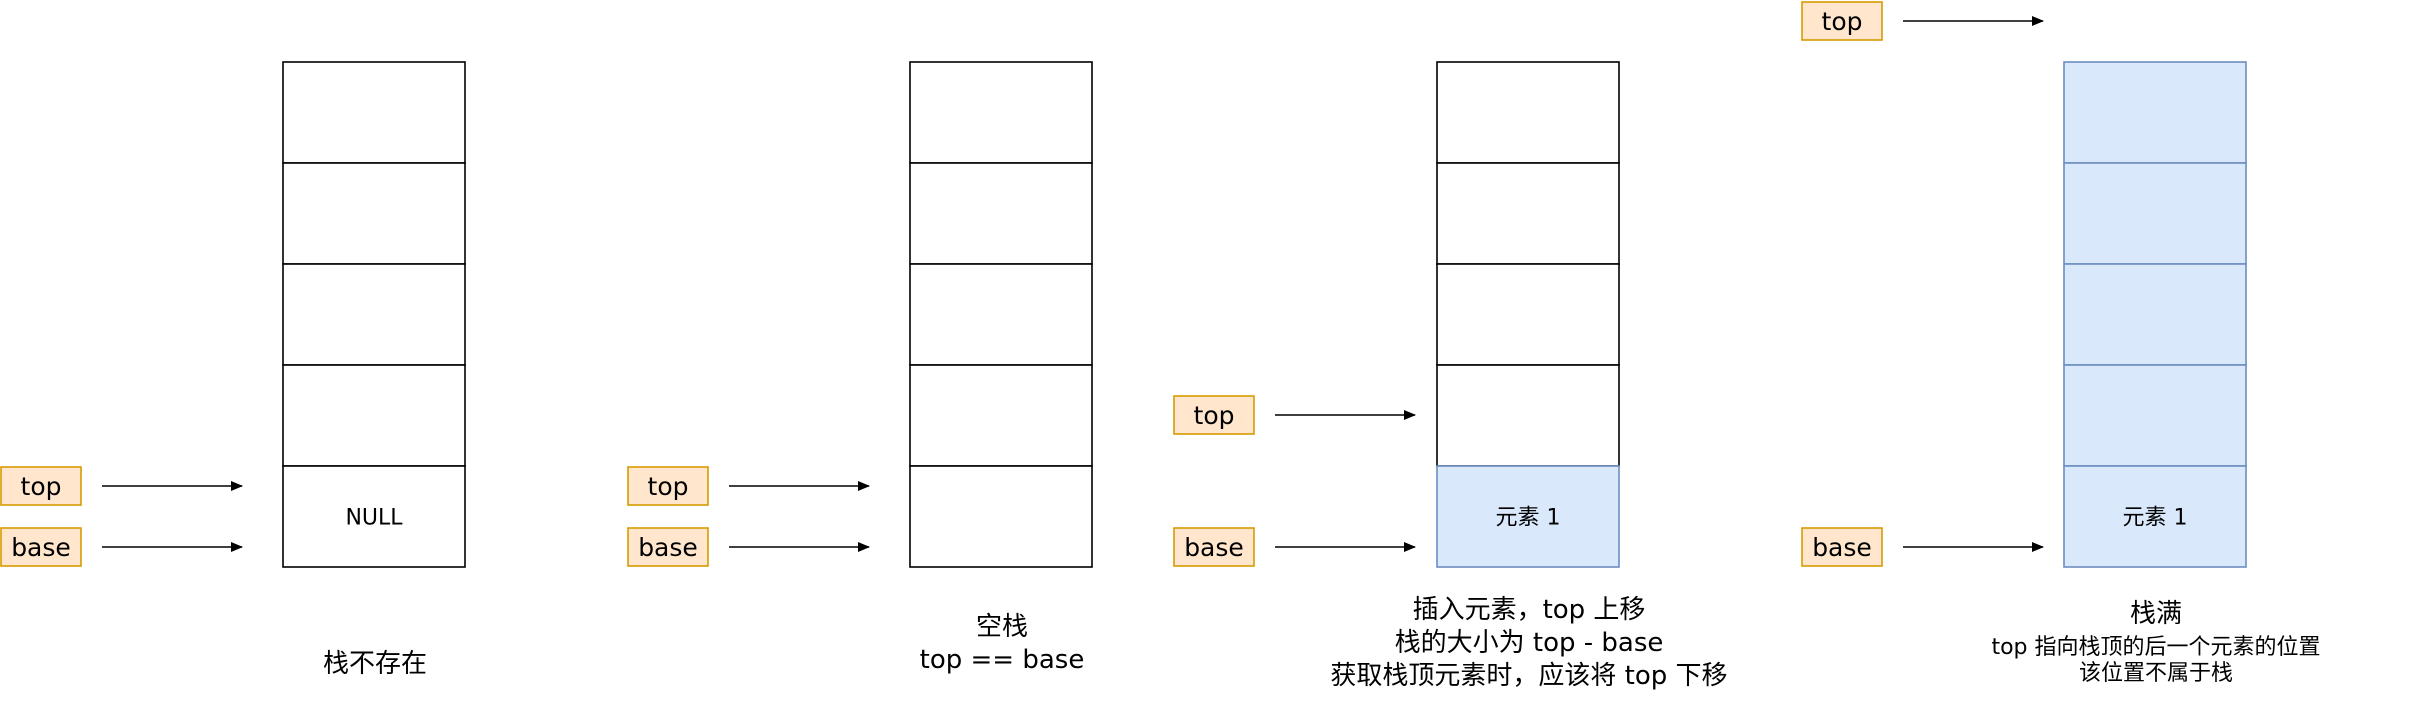 Image resolution: width=2412 pixels, height=702 pixels. What do you see at coordinates (2156, 673) in the screenshot?
I see `diagram-caption-line: 该位置不属于栈` at bounding box center [2156, 673].